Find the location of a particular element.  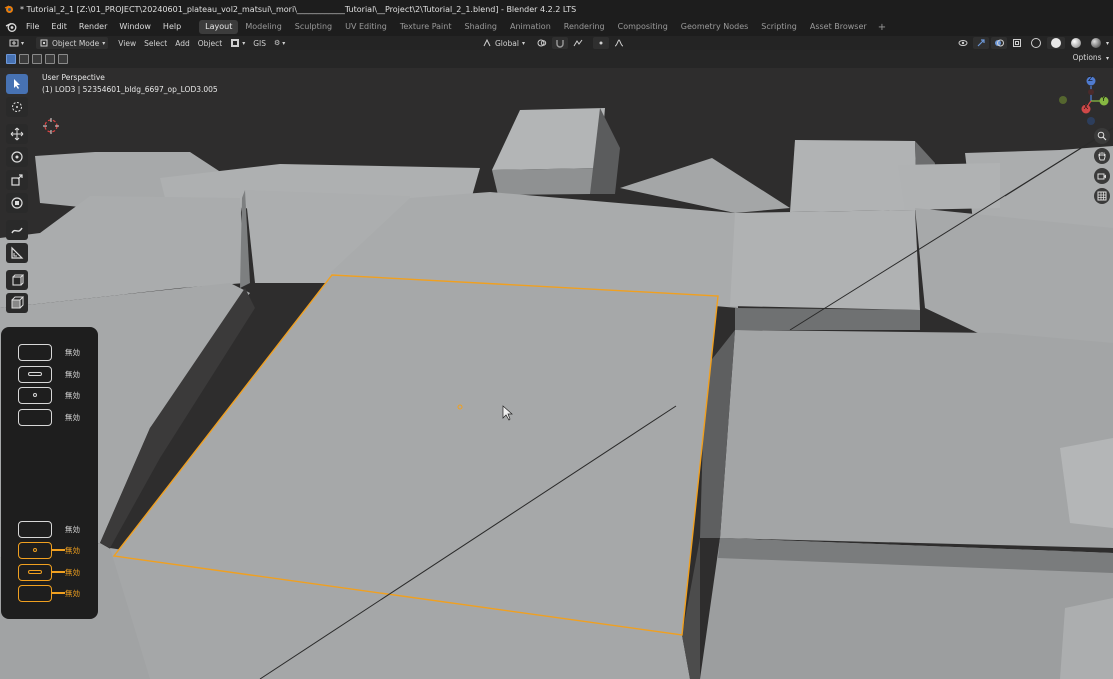

orientation-label: Global is located at coordinates (507, 43).